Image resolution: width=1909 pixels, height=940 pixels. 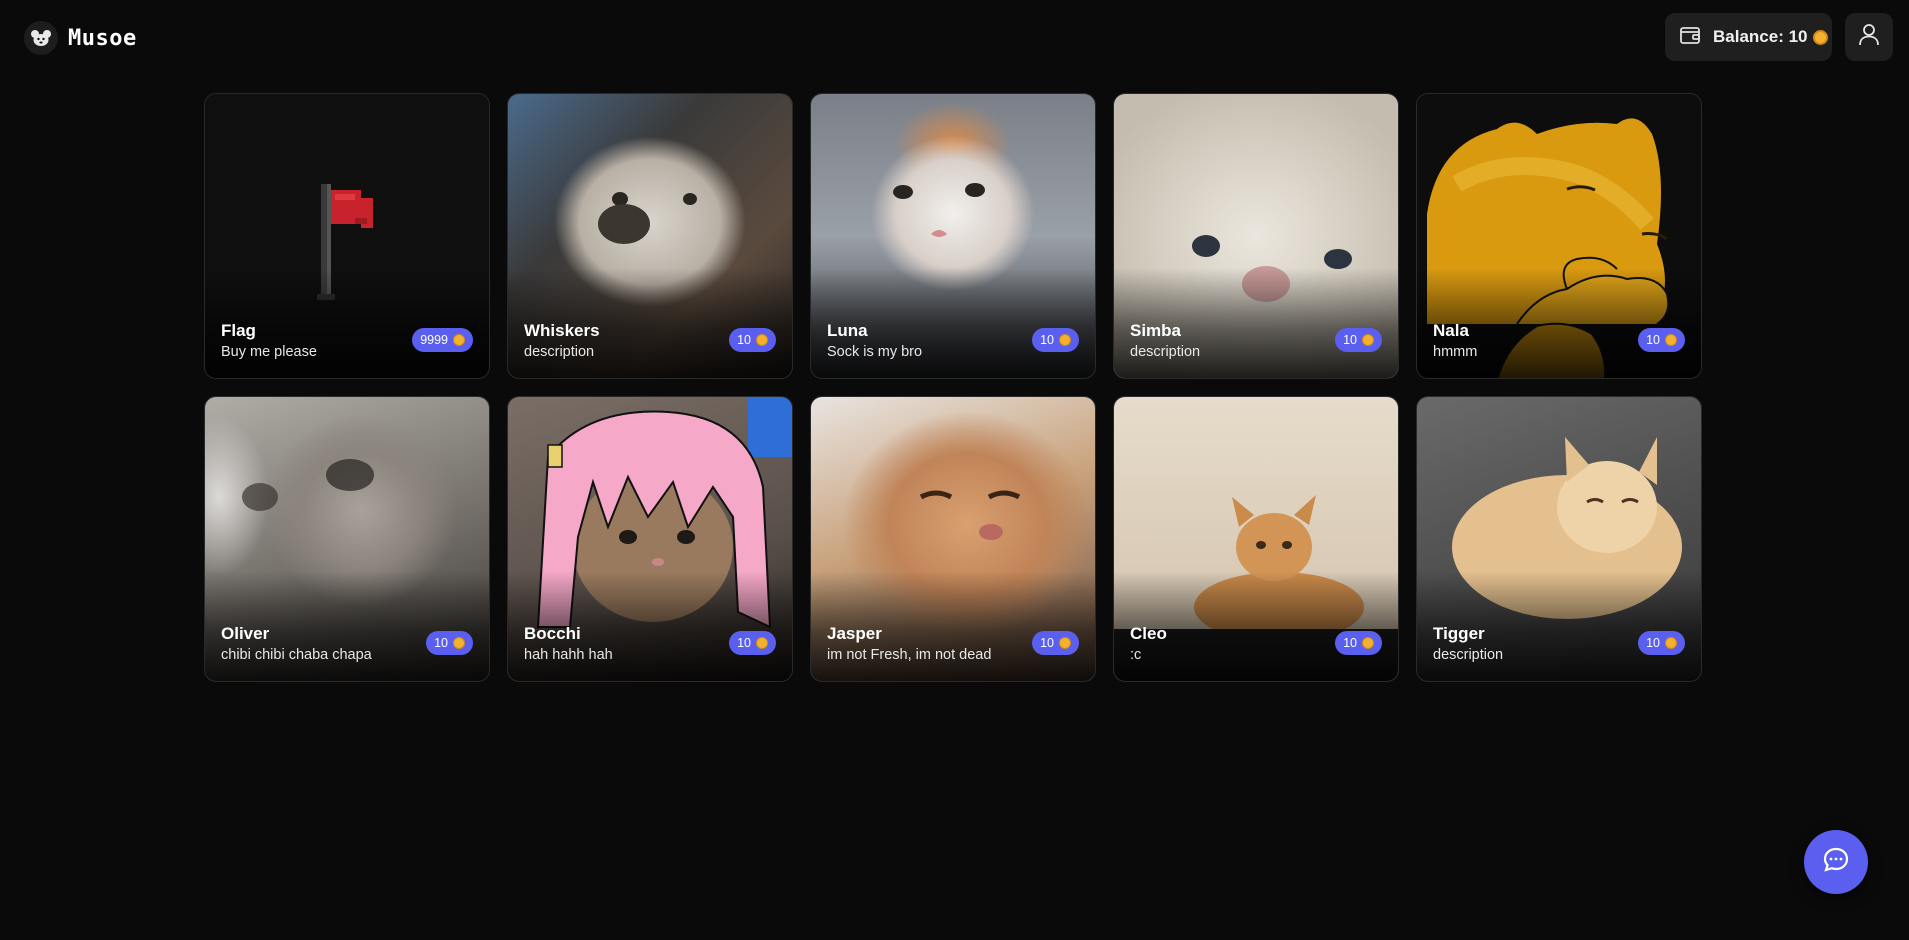 What do you see at coordinates (347, 236) in the screenshot?
I see `product-card: Flag Buy me please 9999` at bounding box center [347, 236].